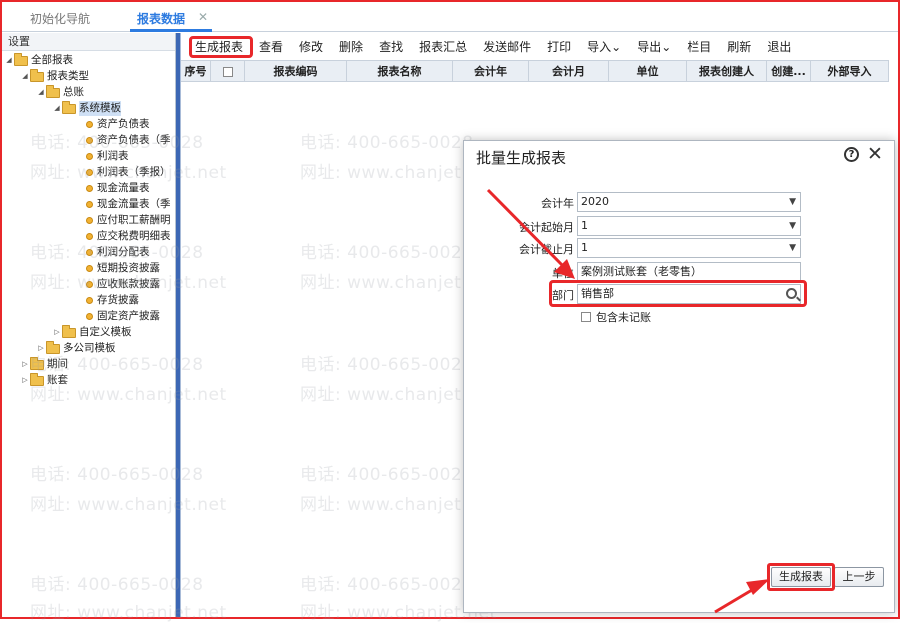 This screenshot has height=623, width=900. What do you see at coordinates (123, 268) in the screenshot?
I see `tree-item-report: 短期投资披露` at bounding box center [123, 268].